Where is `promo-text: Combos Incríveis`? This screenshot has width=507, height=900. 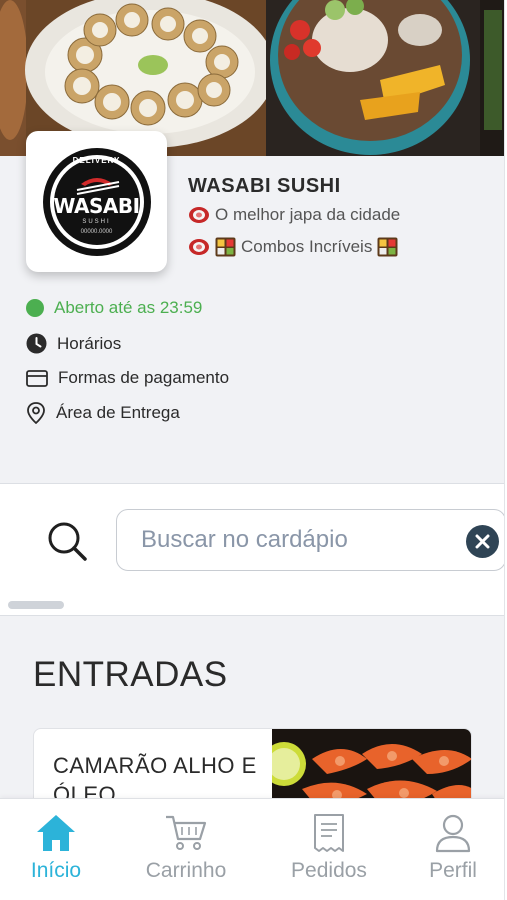
promo-text: Combos Incríveis is located at coordinates (307, 246).